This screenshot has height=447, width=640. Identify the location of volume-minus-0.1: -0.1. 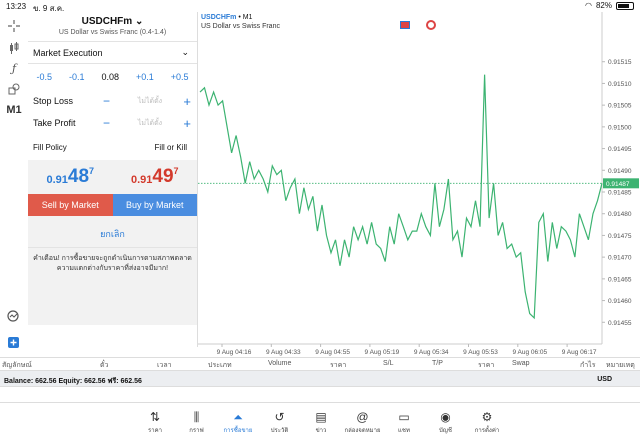
(77, 77).